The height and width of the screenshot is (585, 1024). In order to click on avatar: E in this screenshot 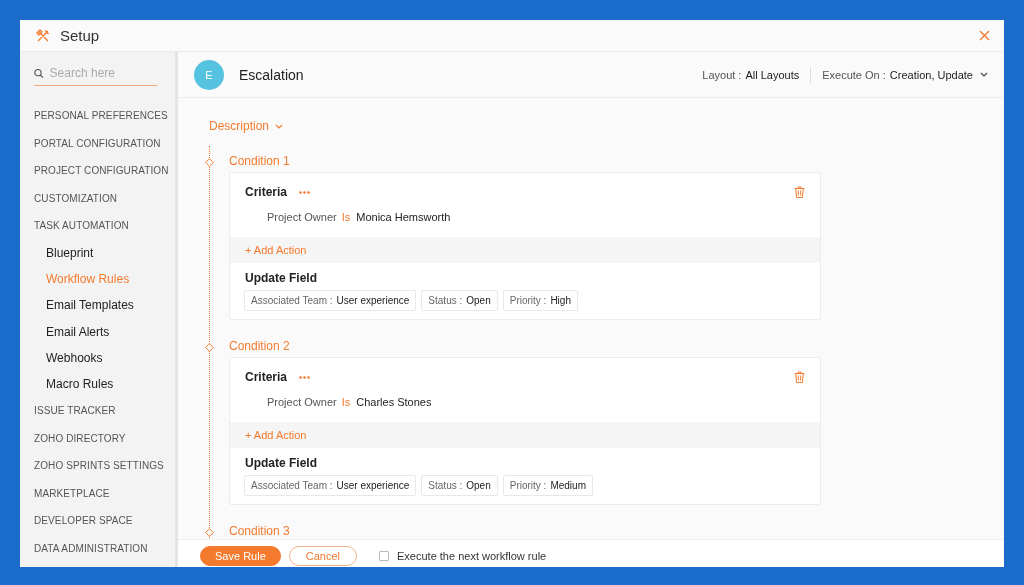, I will do `click(209, 74)`.